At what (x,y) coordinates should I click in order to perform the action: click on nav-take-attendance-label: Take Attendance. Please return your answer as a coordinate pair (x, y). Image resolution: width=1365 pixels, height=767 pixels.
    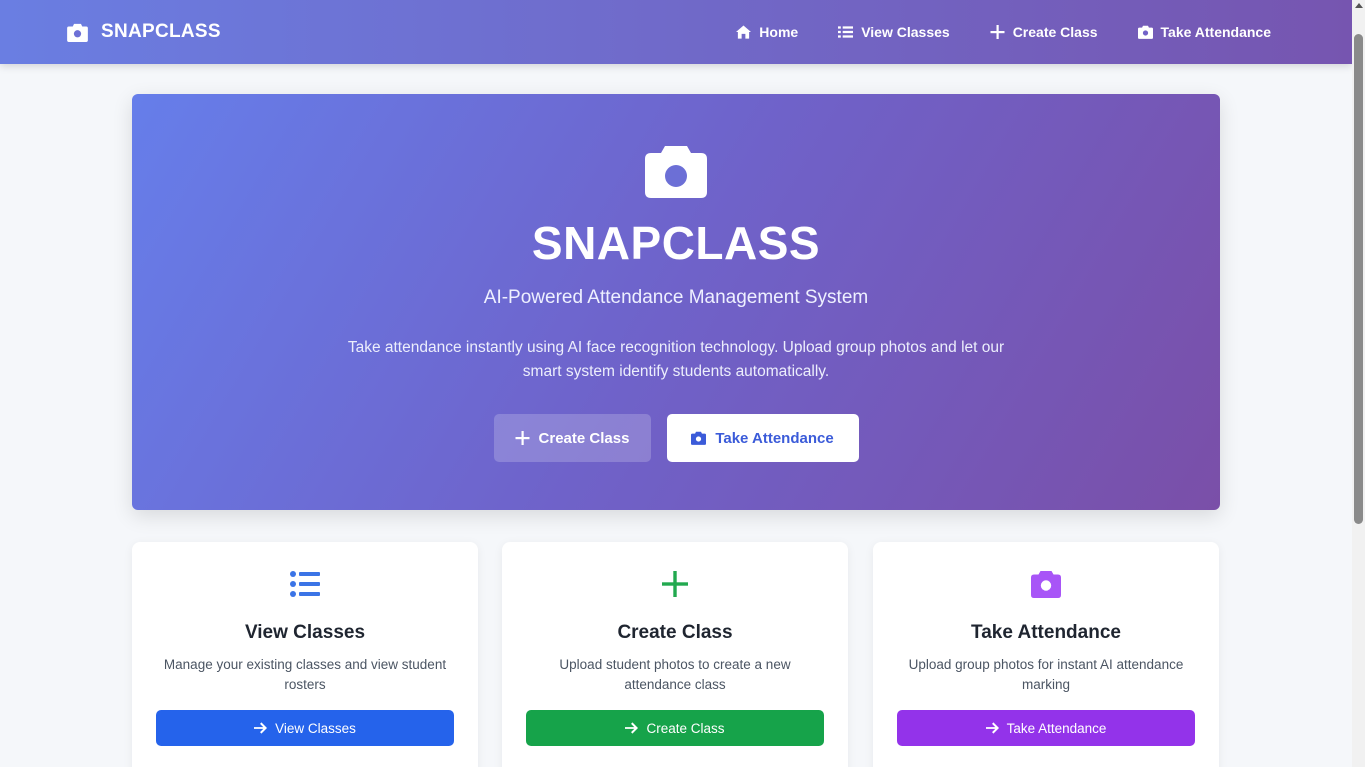
    Looking at the image, I should click on (1215, 32).